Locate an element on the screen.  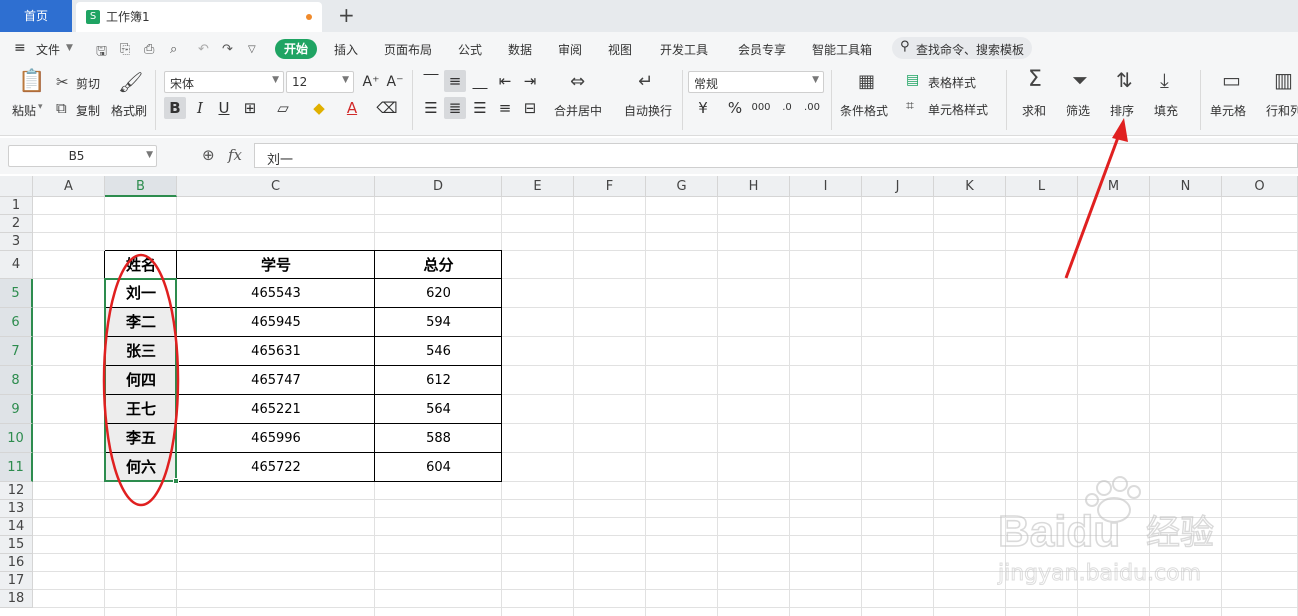
table-cell: 465945 is located at coordinates (276, 322).